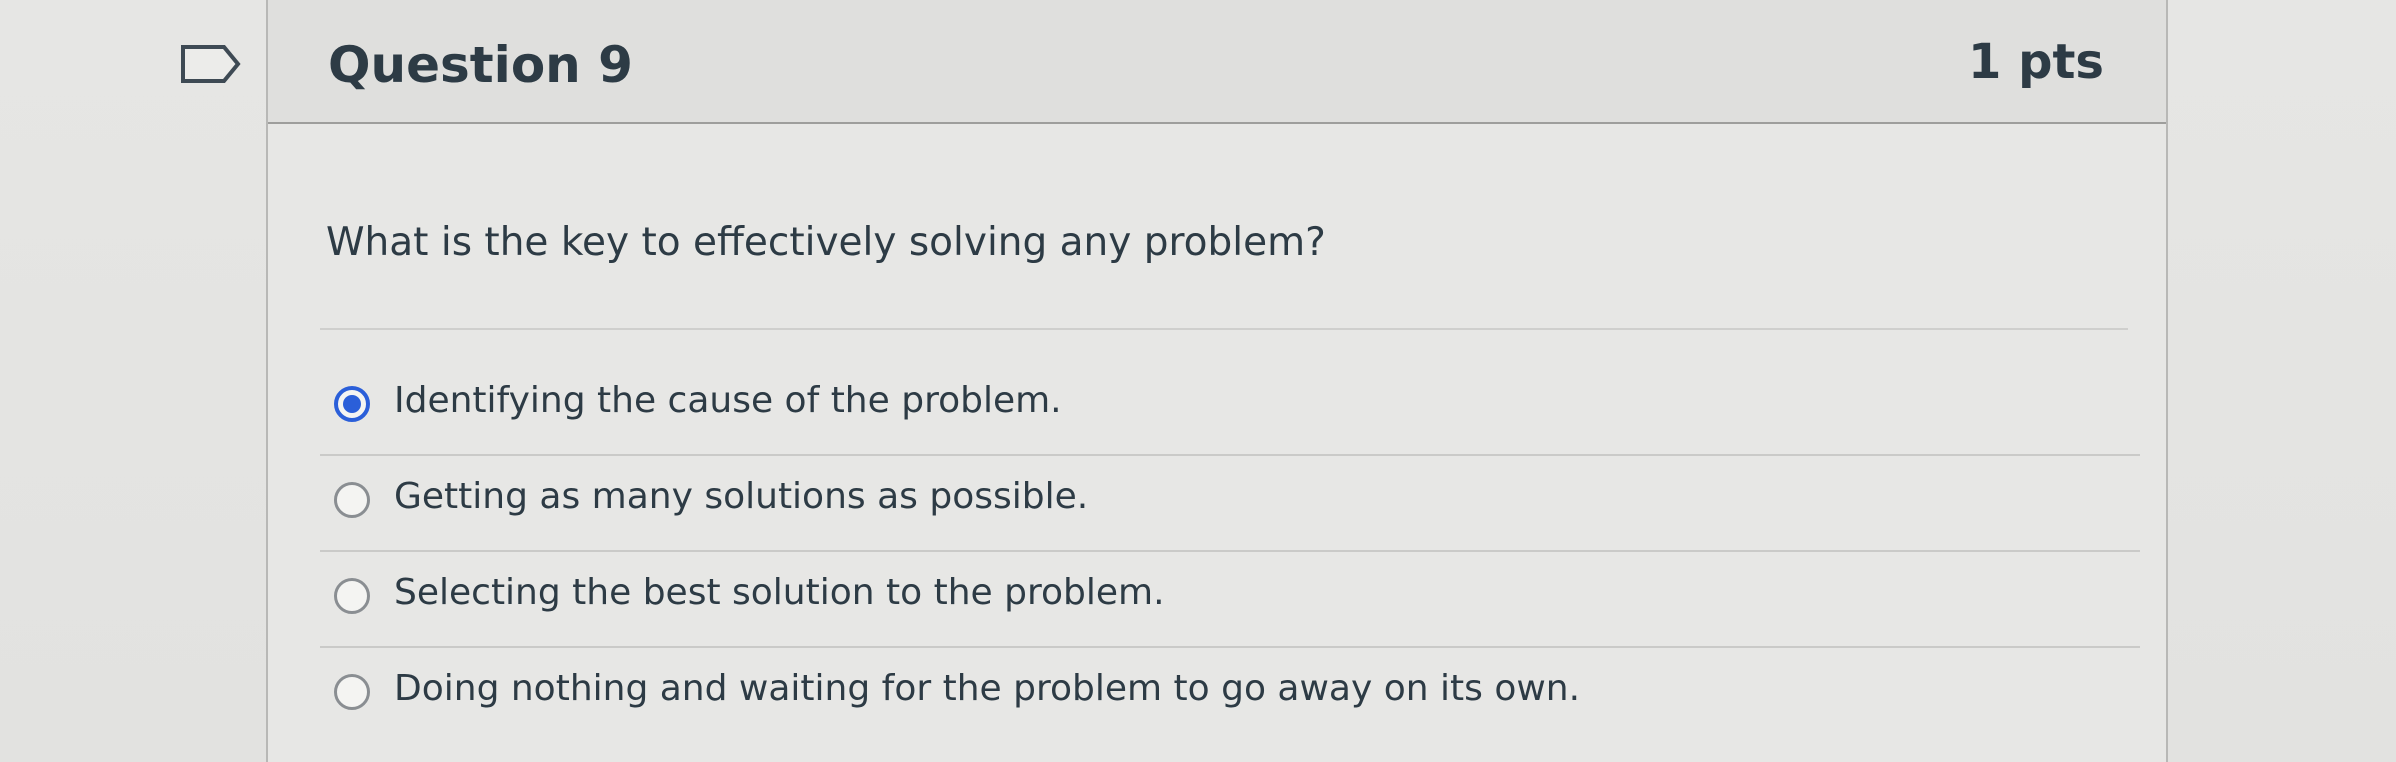 The image size is (2396, 762). I want to click on flag-question-icon, so click(211, 64).